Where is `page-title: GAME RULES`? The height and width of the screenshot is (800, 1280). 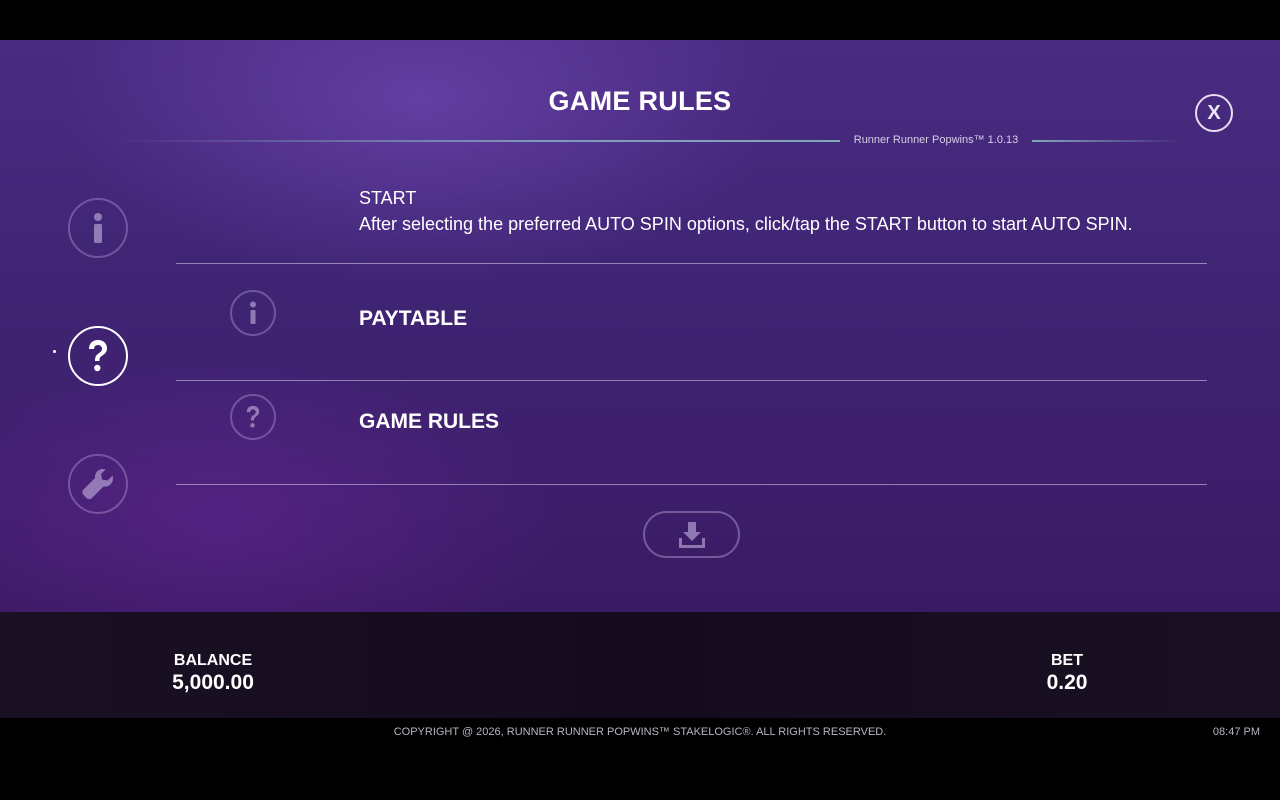
page-title: GAME RULES is located at coordinates (640, 101).